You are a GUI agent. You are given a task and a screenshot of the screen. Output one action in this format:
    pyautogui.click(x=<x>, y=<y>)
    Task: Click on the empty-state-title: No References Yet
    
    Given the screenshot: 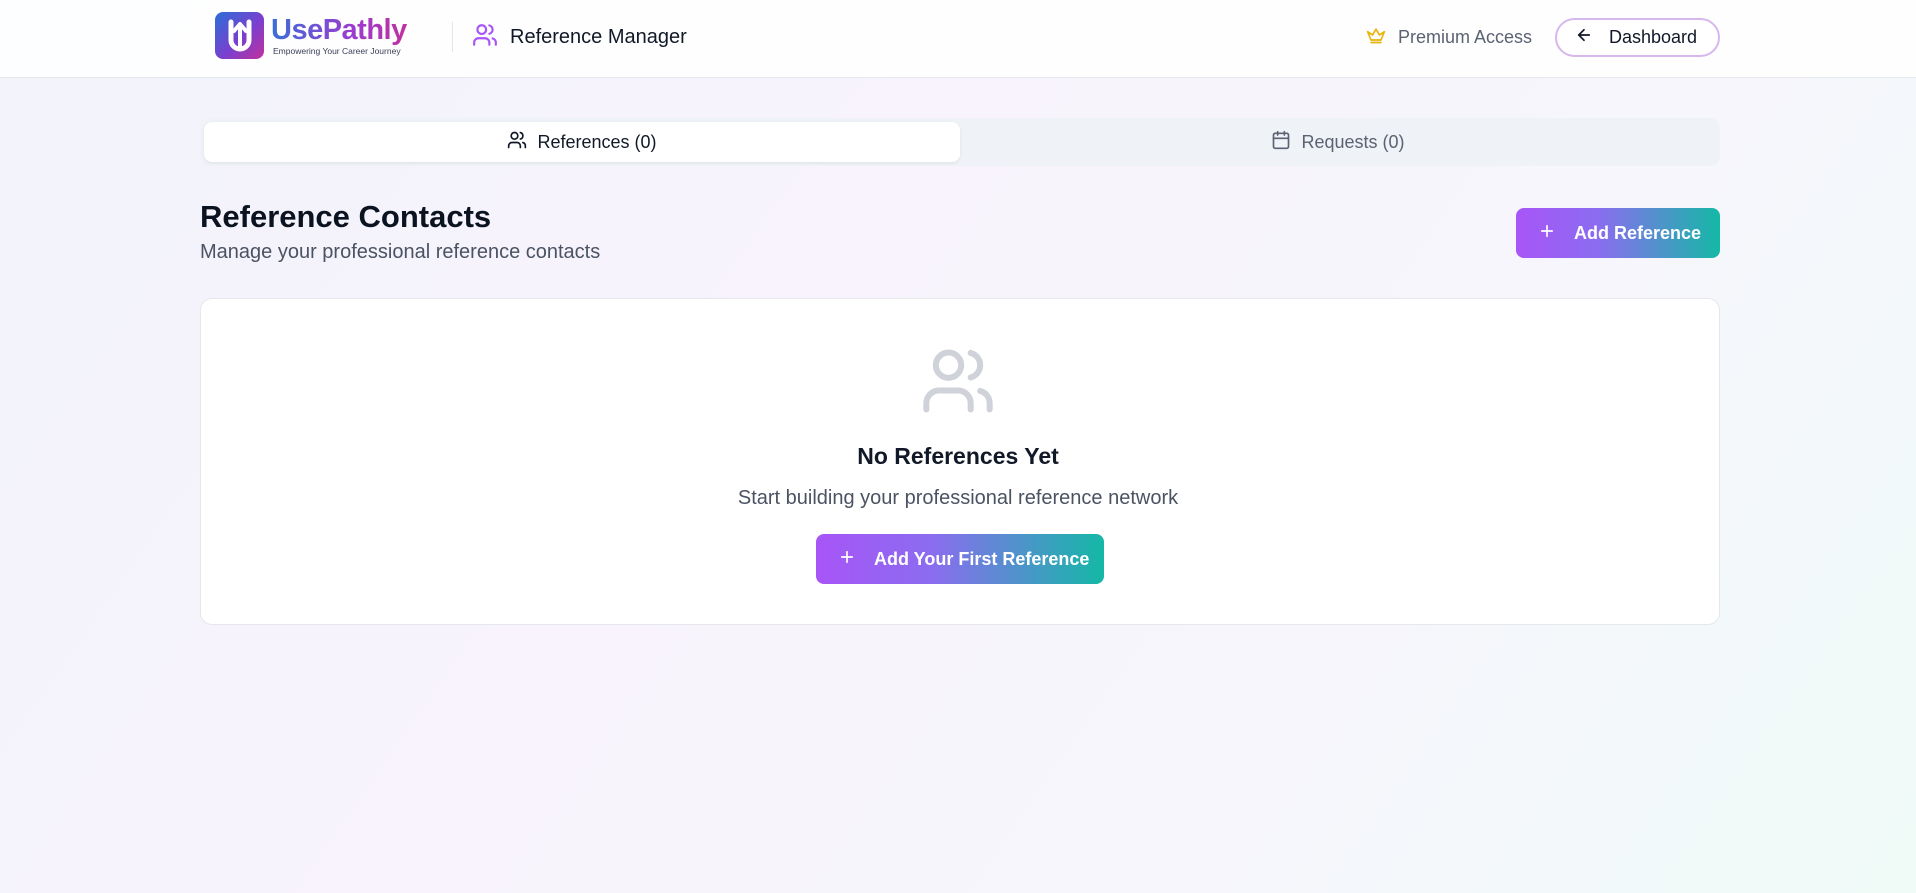 What is the action you would take?
    pyautogui.click(x=958, y=456)
    